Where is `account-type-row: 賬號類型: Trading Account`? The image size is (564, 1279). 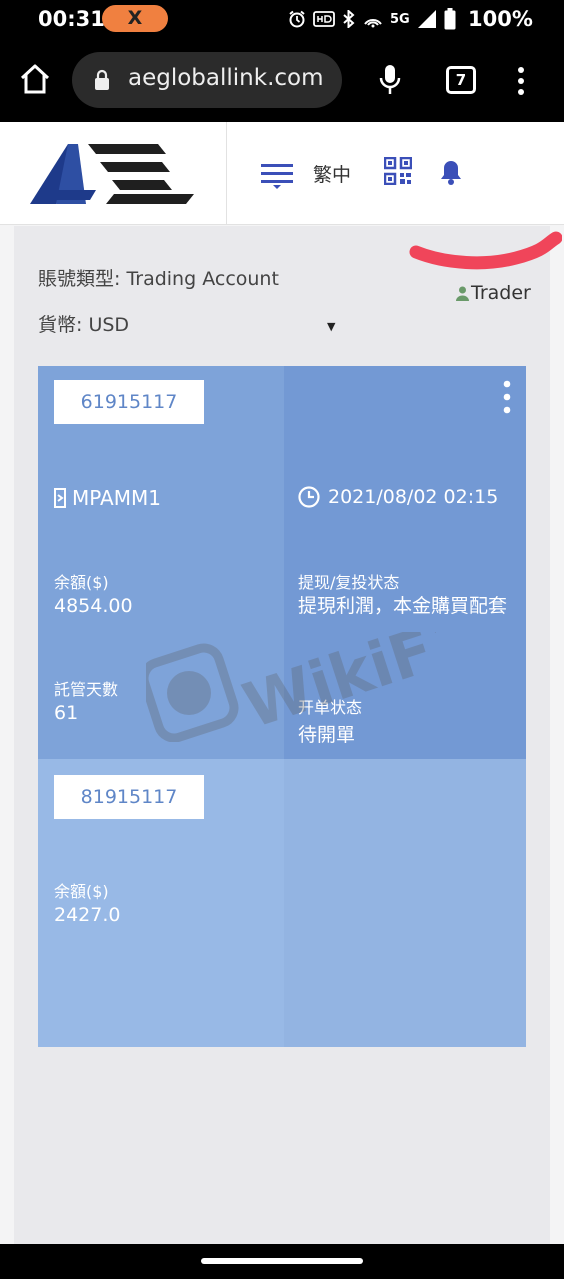
account-type-row: 賬號類型: Trading Account is located at coordinates (158, 277).